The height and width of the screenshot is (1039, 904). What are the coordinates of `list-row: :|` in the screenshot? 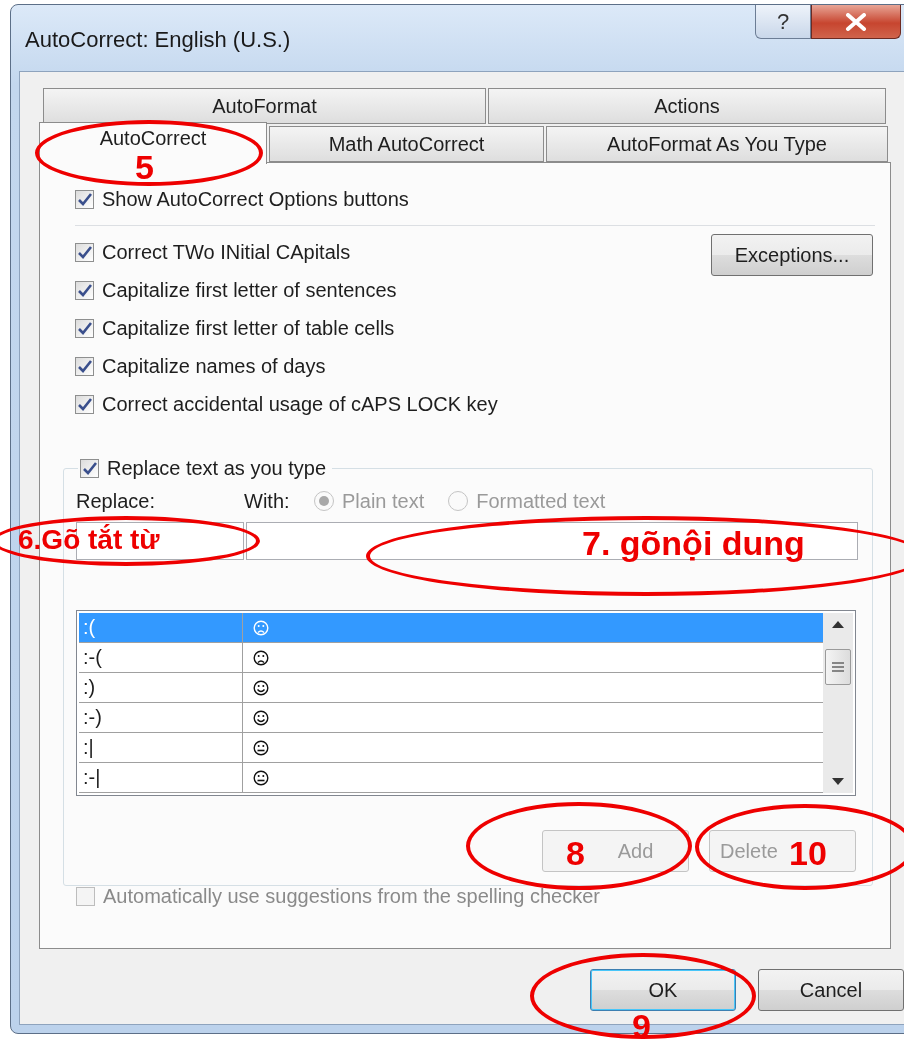 It's located at (451, 748).